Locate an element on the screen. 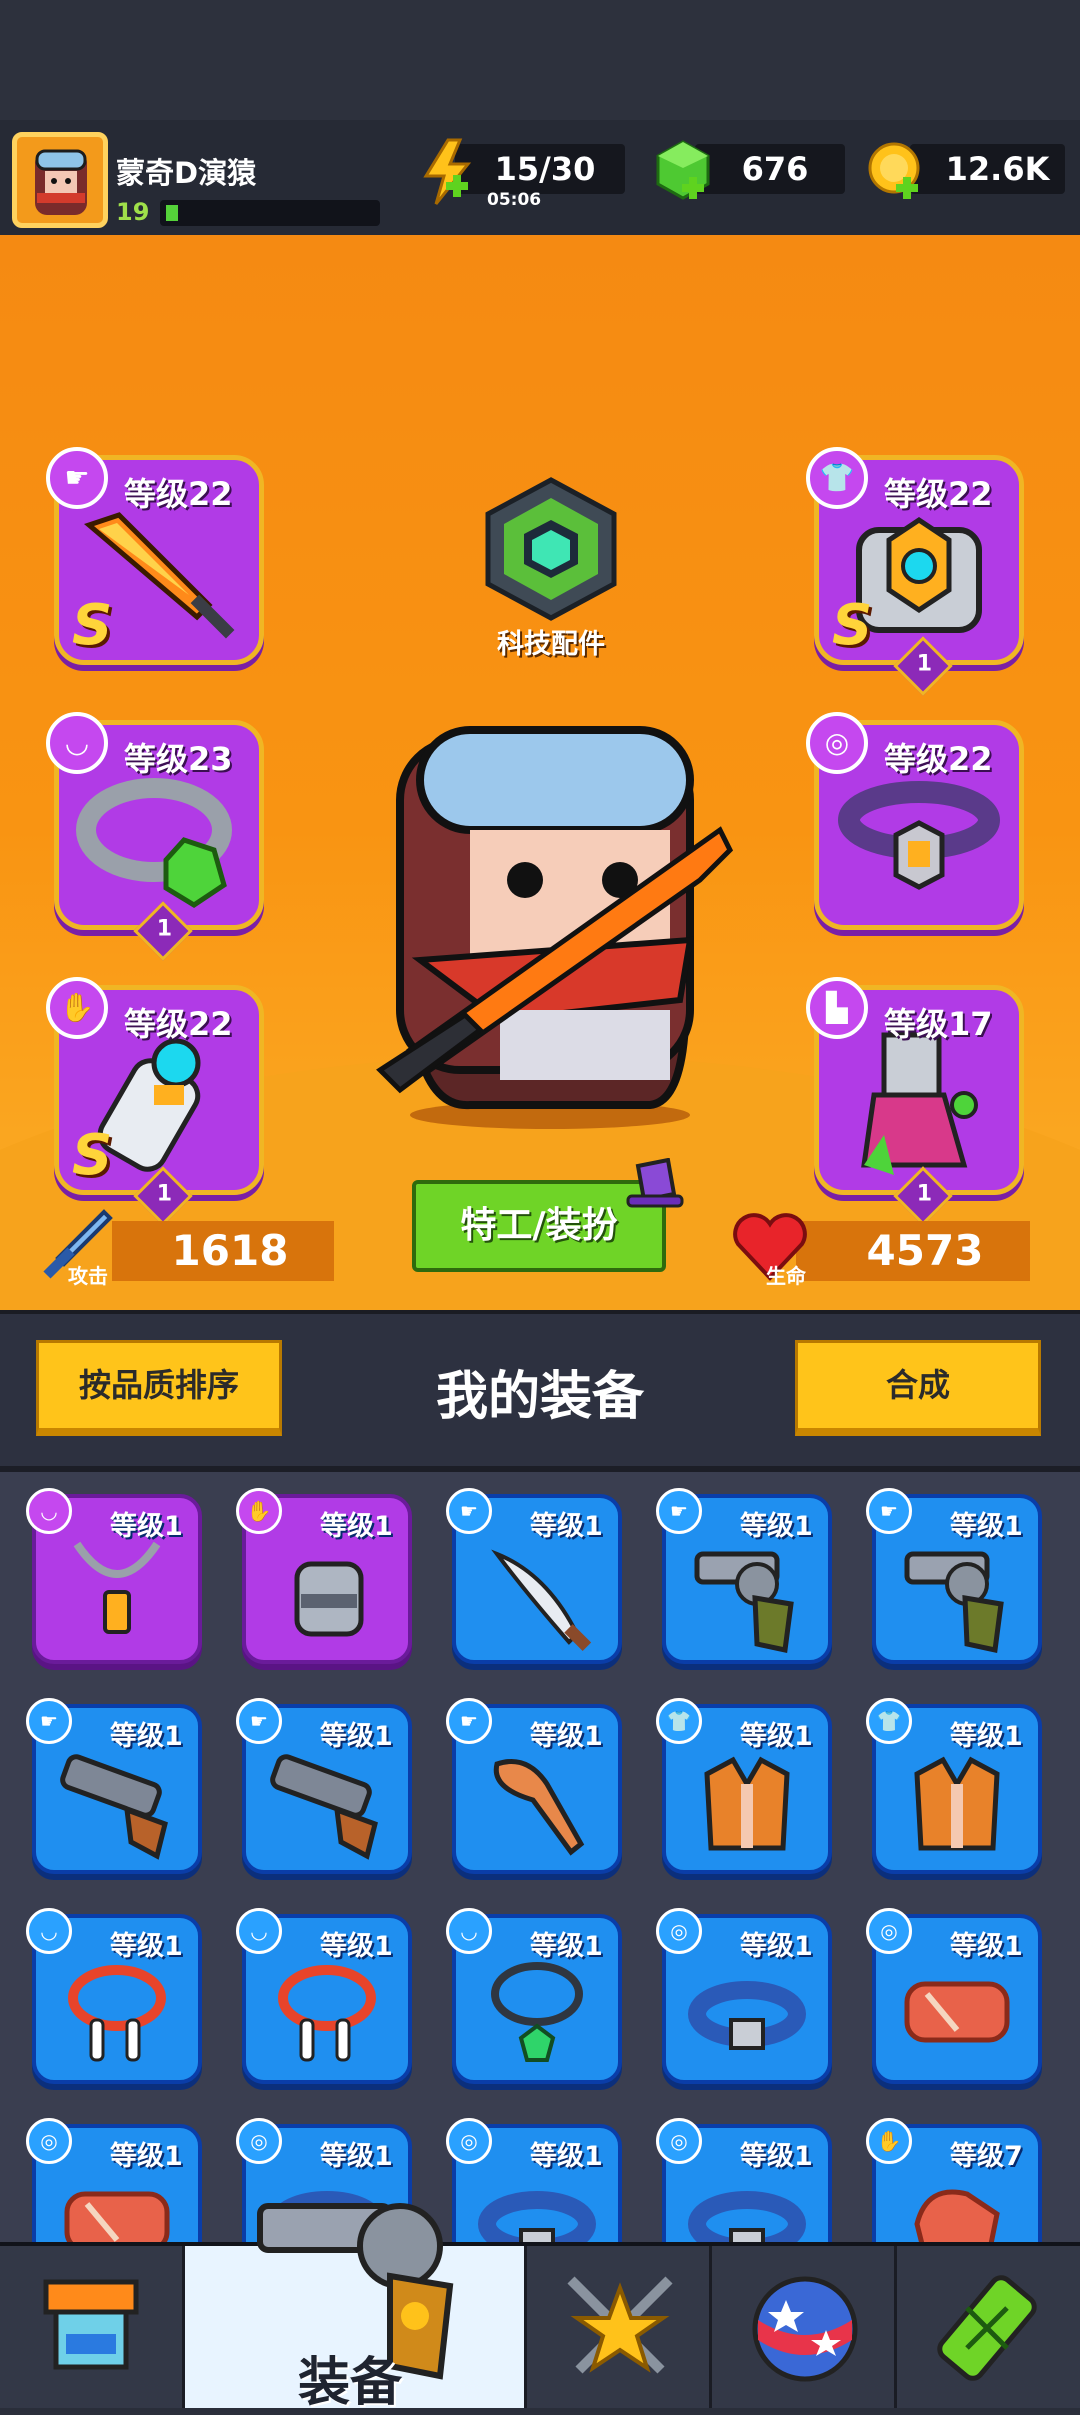  belt-slot: ◎ 等级22 is located at coordinates (915, 821).